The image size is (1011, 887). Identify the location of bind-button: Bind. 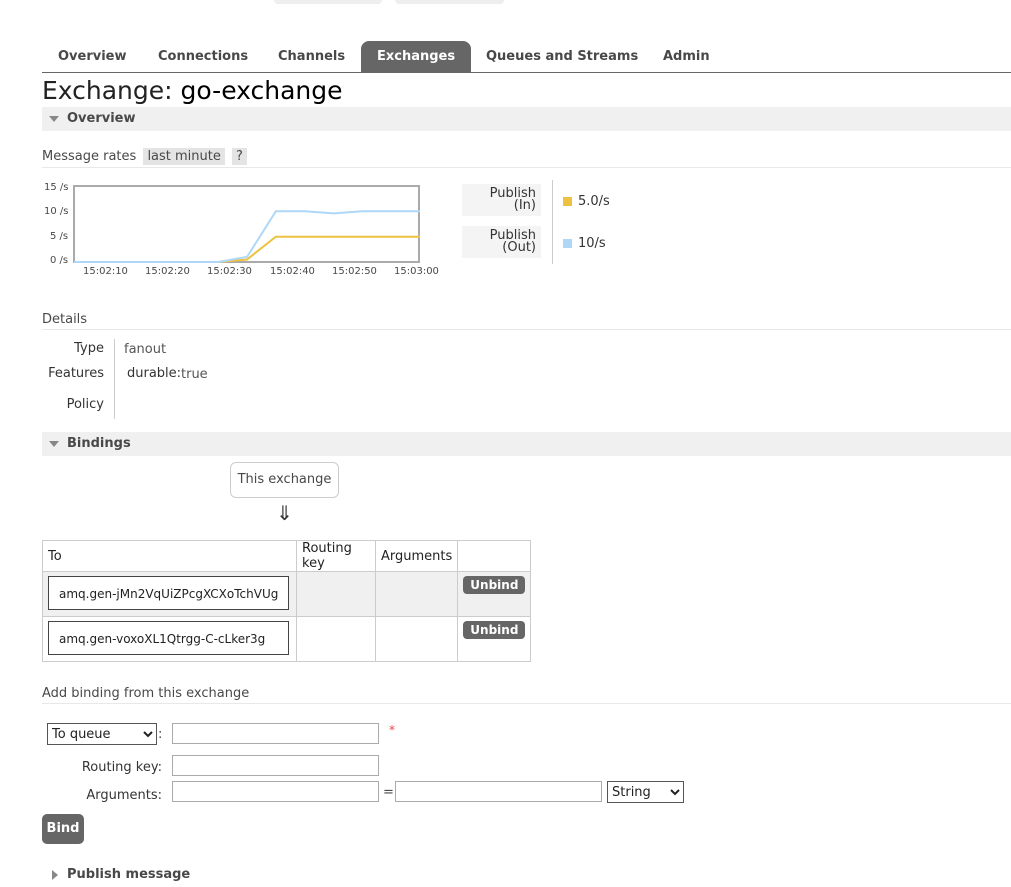
(63, 829).